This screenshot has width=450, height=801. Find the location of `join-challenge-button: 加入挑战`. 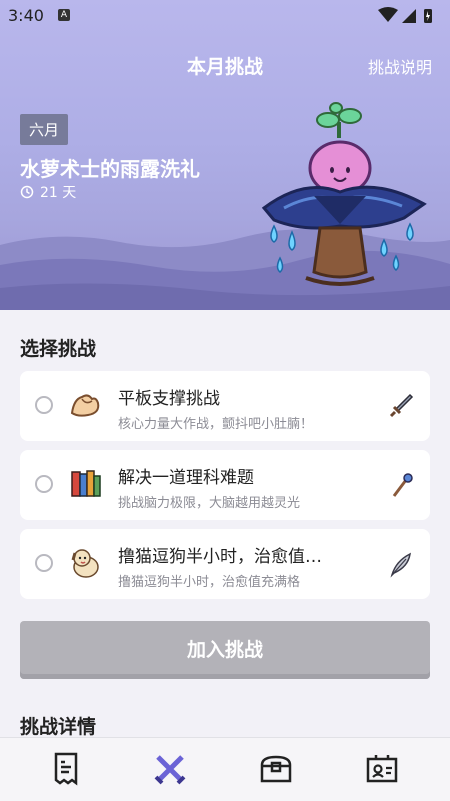

join-challenge-button: 加入挑战 is located at coordinates (225, 650).